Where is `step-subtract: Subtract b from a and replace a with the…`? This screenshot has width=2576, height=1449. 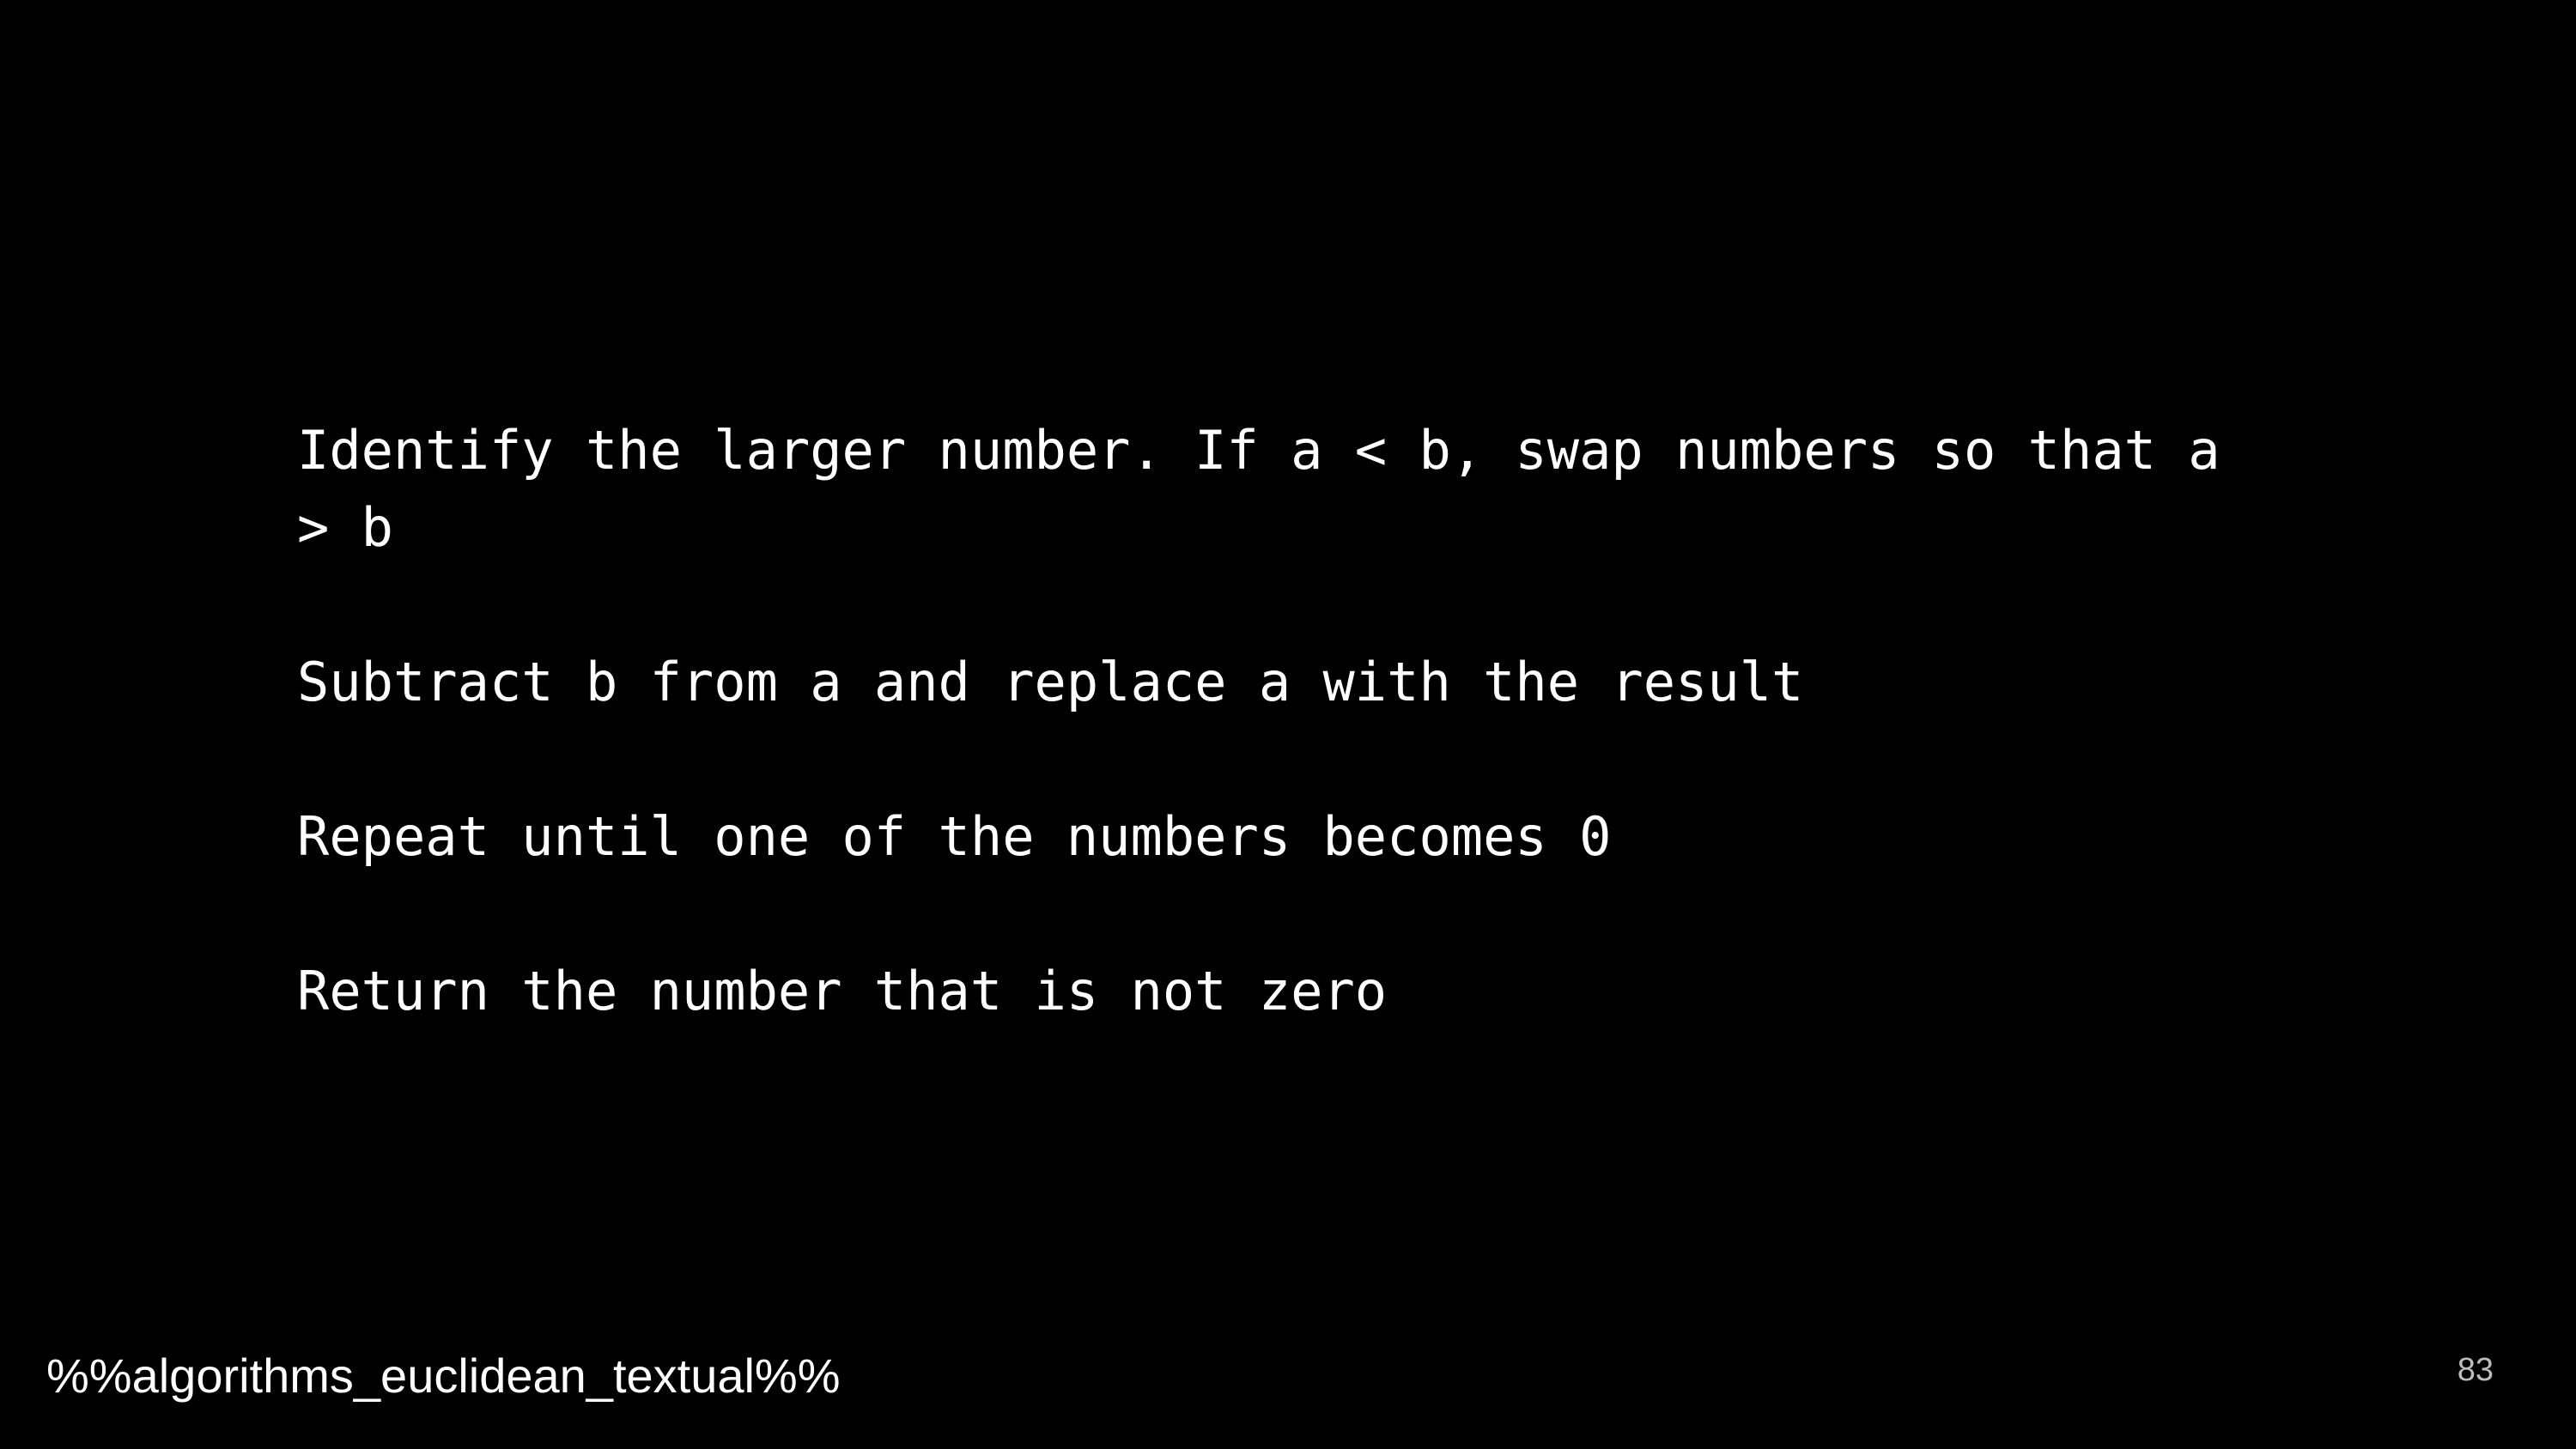
step-subtract: Subtract b from a and replace a with the… is located at coordinates (1050, 682).